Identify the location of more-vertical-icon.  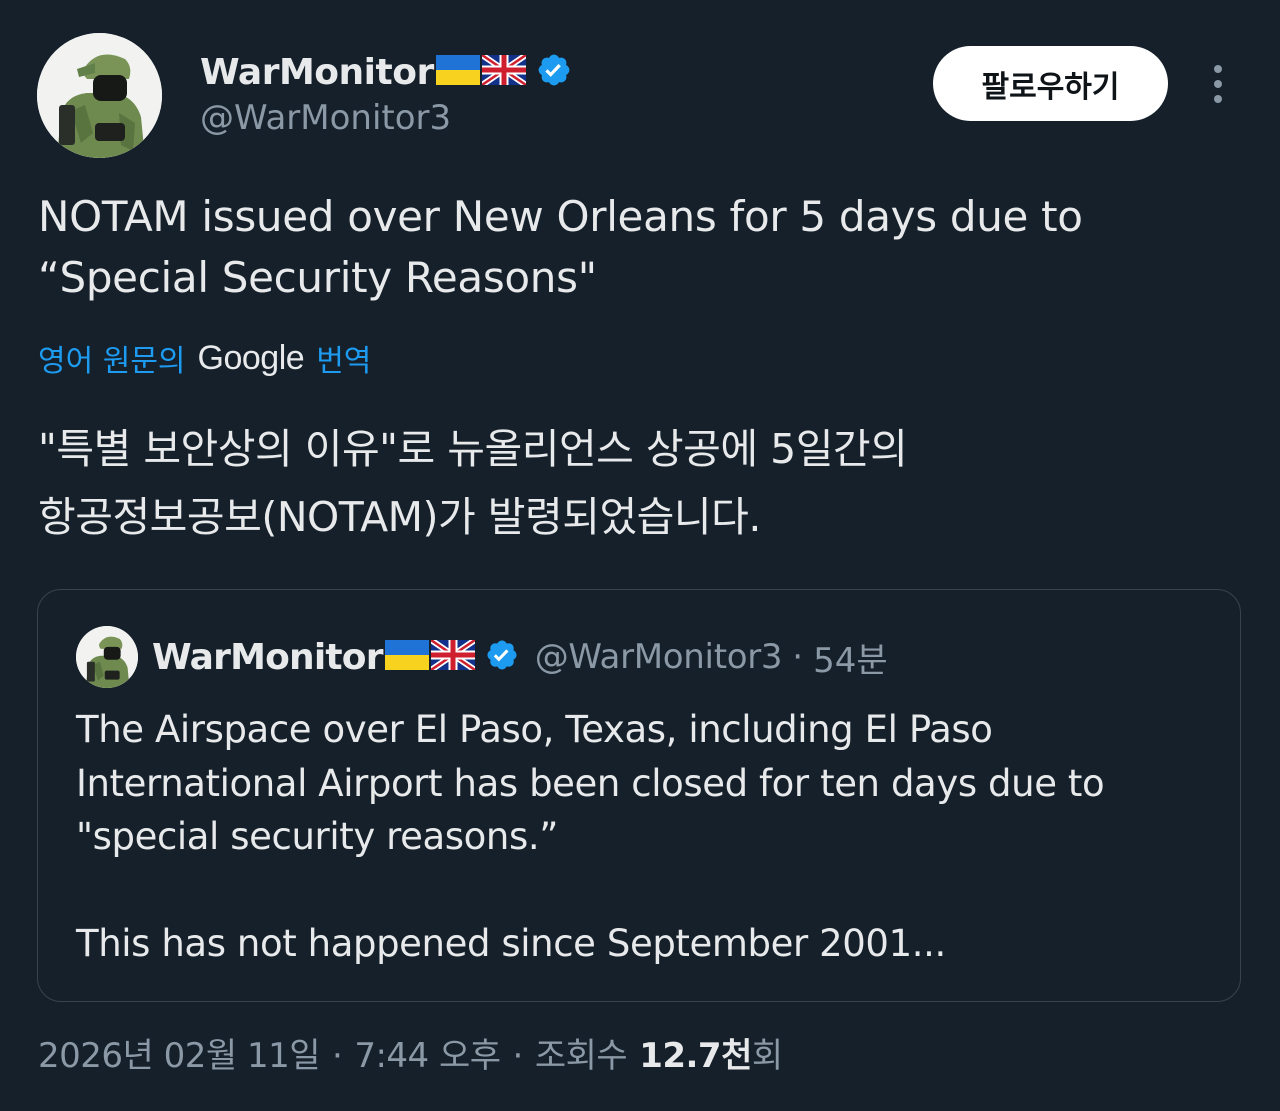
(1218, 84).